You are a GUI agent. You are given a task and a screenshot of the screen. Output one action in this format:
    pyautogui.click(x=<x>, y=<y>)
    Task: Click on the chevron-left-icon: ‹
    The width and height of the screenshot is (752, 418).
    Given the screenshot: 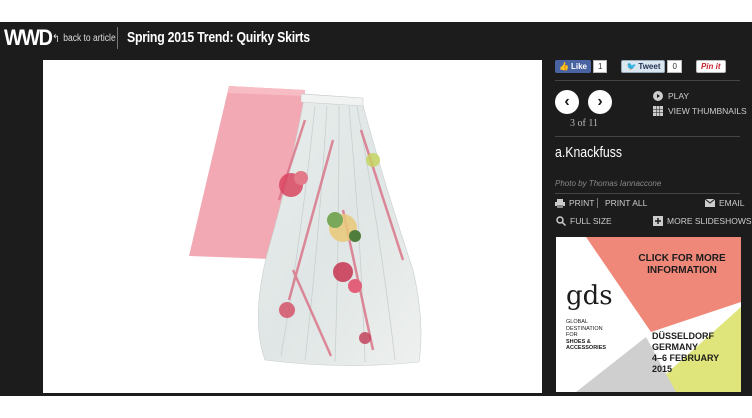 What is the action you would take?
    pyautogui.click(x=567, y=101)
    